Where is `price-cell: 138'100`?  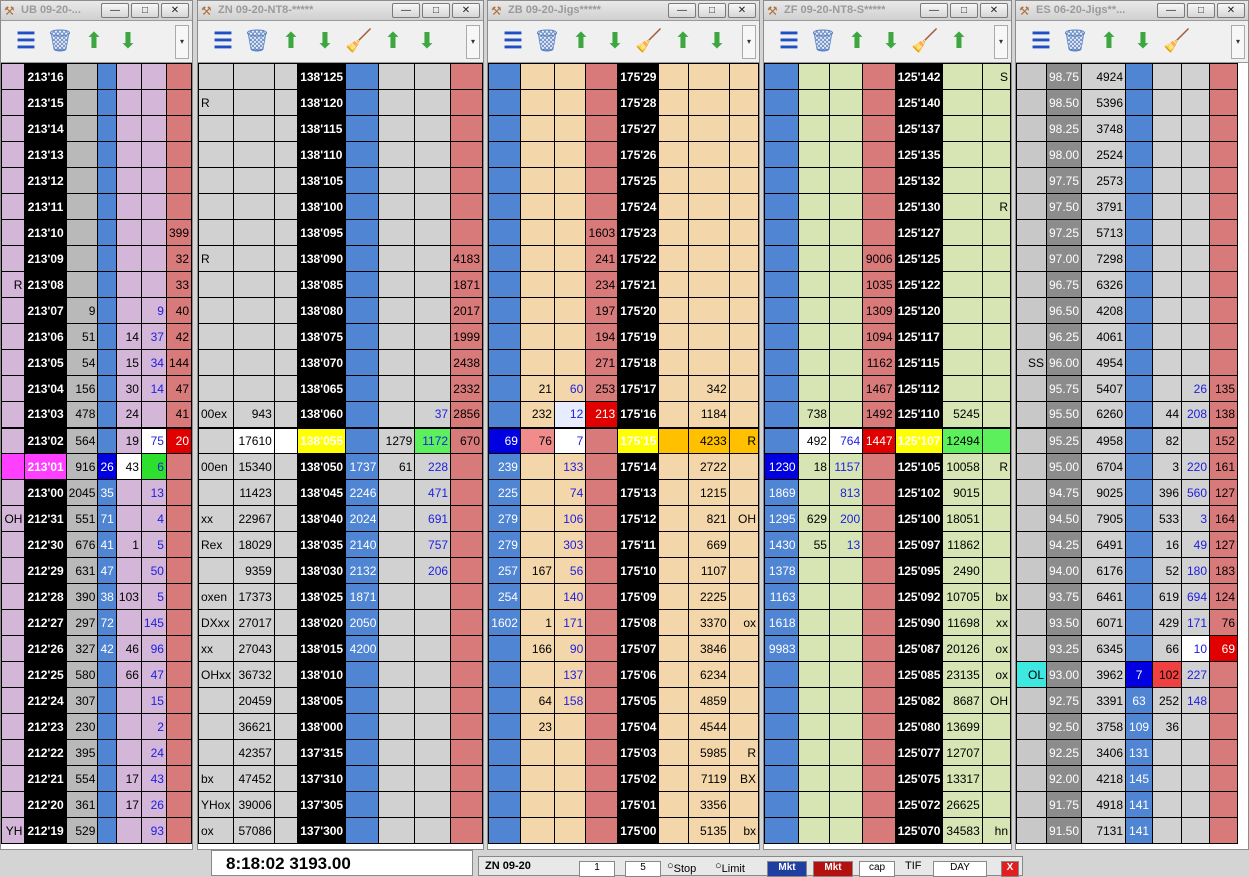 price-cell: 138'100 is located at coordinates (322, 206).